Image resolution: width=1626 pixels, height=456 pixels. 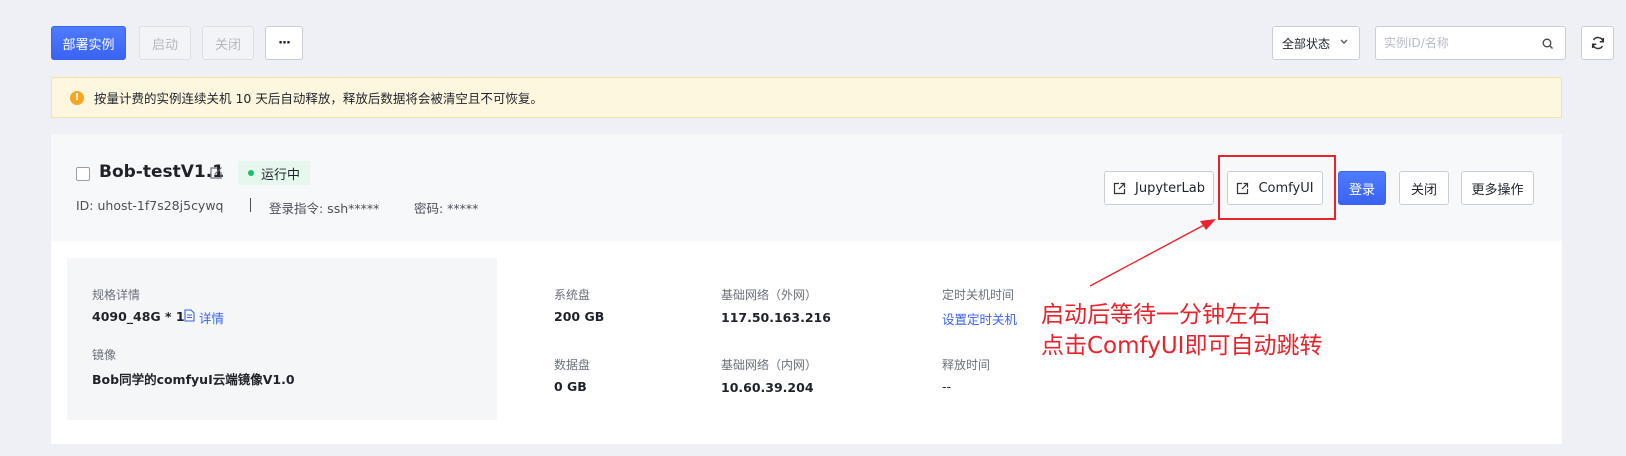 What do you see at coordinates (966, 365) in the screenshot?
I see `release-time-label: 释放时间` at bounding box center [966, 365].